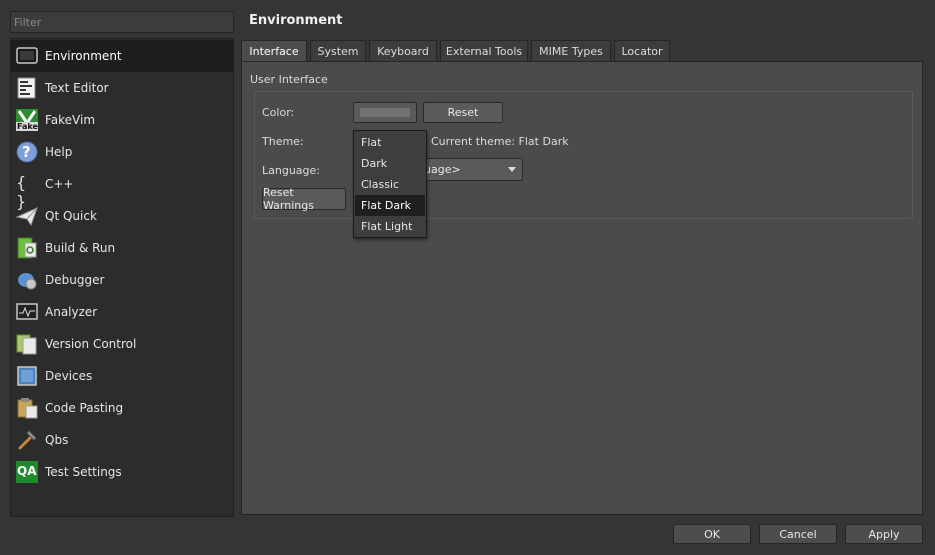 This screenshot has height=555, width=935. I want to click on sidebar-item-label: Text Editor, so click(77, 88).